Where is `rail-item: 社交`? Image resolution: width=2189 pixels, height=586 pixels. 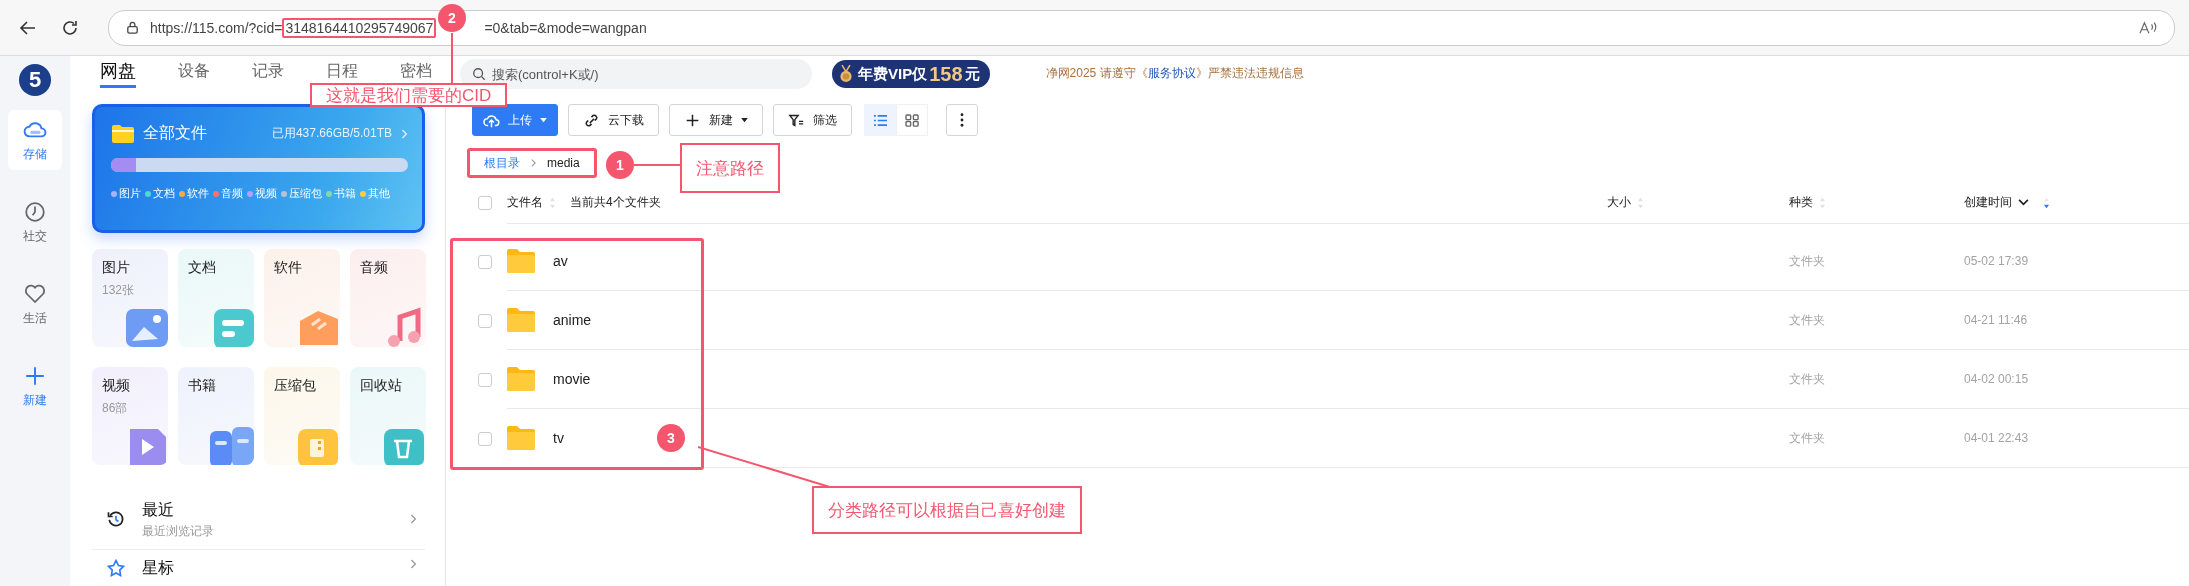 rail-item: 社交 is located at coordinates (35, 222).